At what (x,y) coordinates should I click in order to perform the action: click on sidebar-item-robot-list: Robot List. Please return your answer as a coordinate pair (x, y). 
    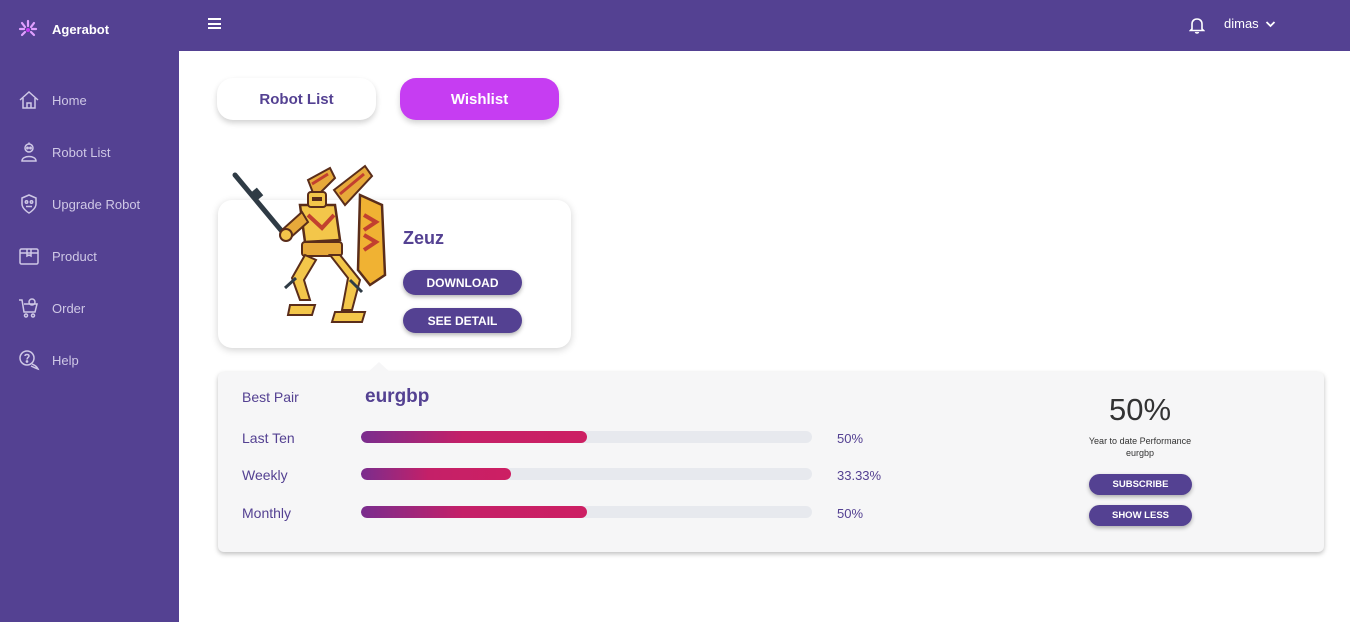
    Looking at the image, I should click on (89, 152).